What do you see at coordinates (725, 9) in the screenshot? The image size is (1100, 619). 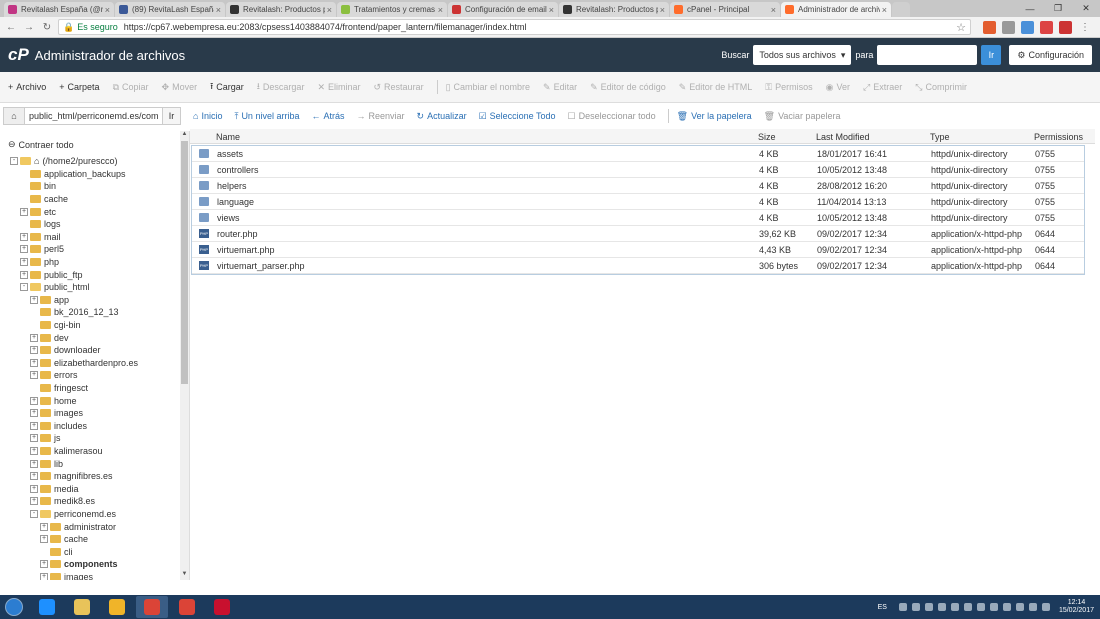 I see `browser-tab: cPanel - Principal ×` at bounding box center [725, 9].